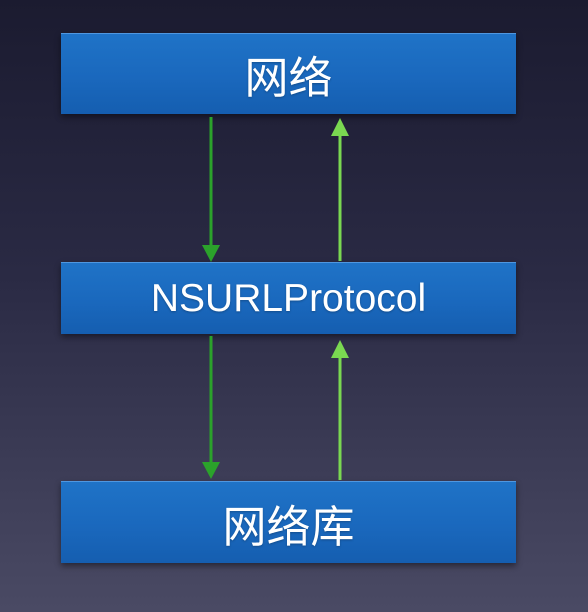 The width and height of the screenshot is (588, 612). I want to click on network-library-box: 网络库, so click(288, 522).